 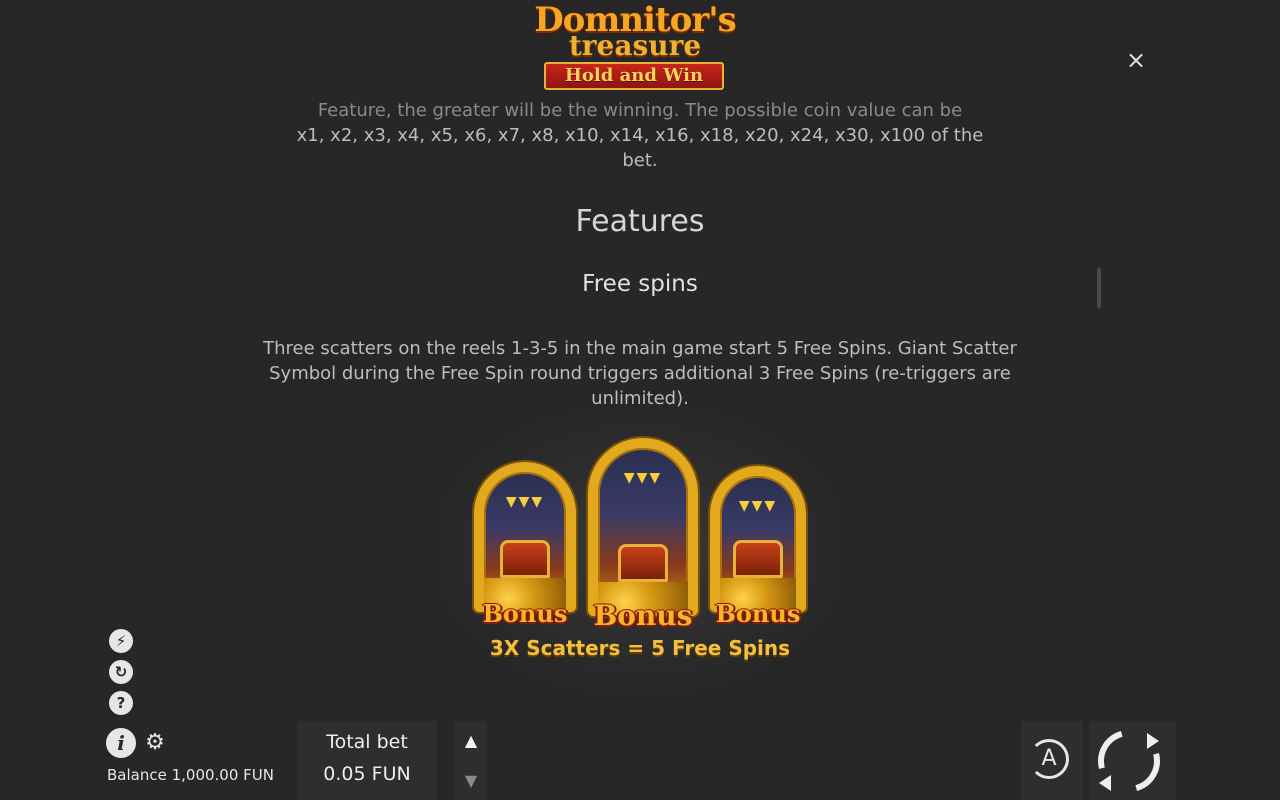 I want to click on gear-icon: ⚙, so click(x=155, y=743).